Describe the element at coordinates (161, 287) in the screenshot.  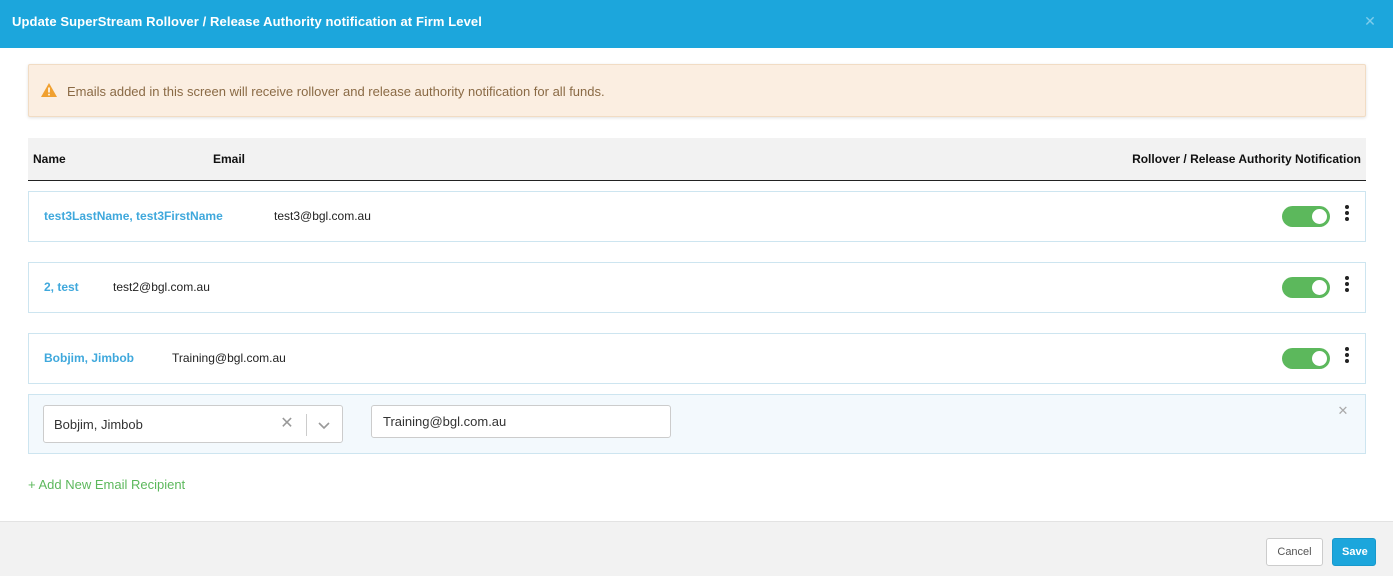
I see `recipient-email: test2@bgl.com.au` at that location.